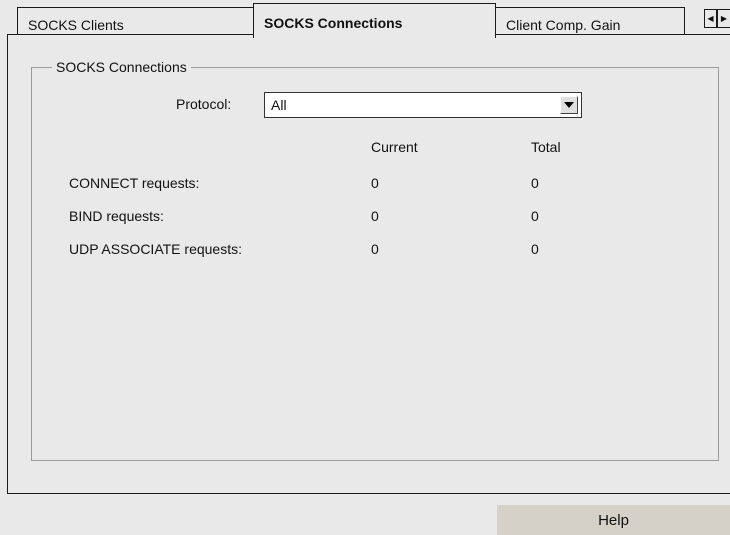  Describe the element at coordinates (134, 183) in the screenshot. I see `row-label-connect: CONNECT requests:` at that location.